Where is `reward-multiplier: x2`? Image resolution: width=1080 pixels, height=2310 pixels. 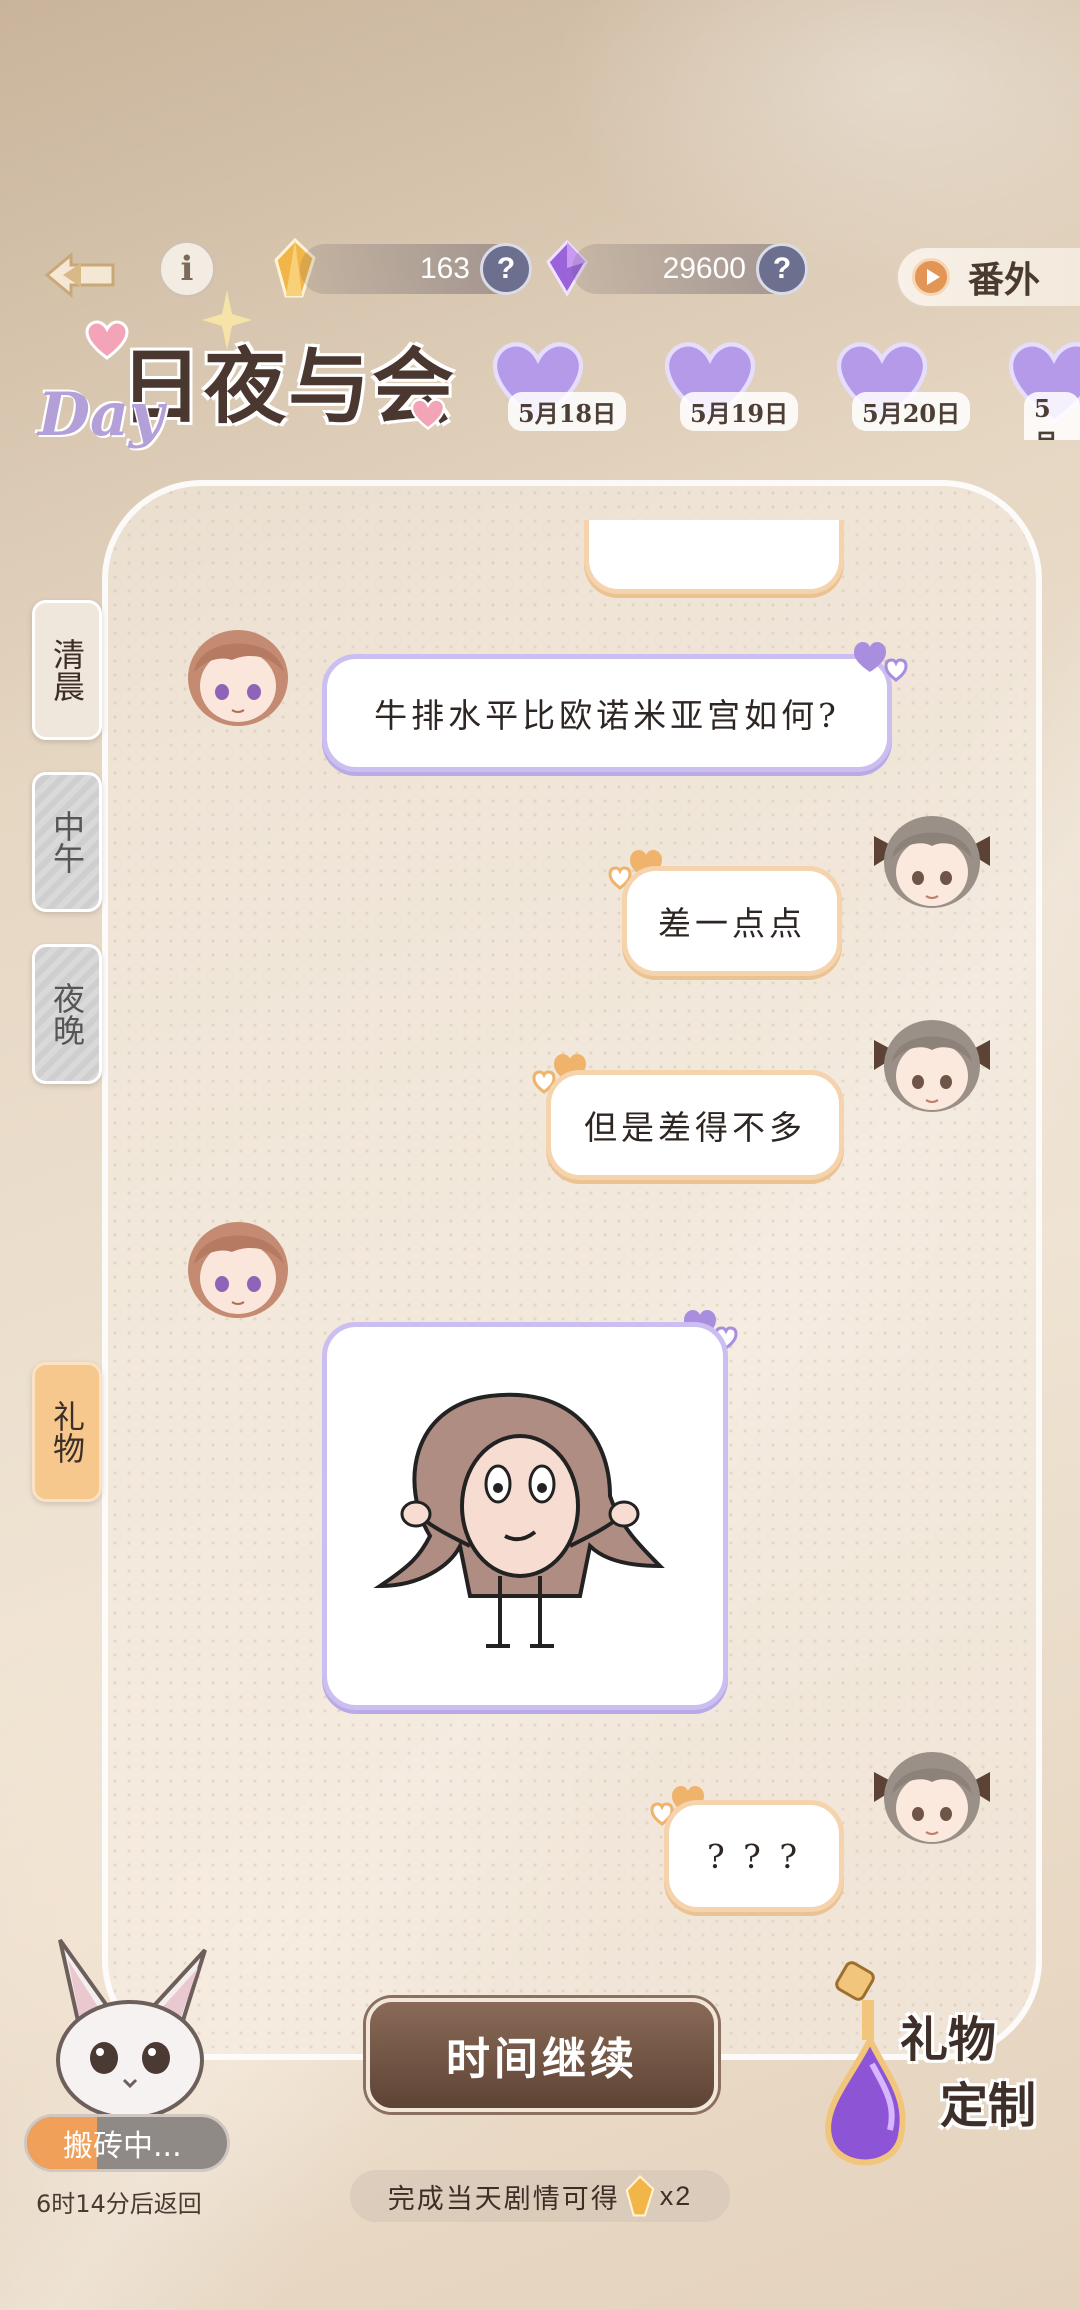
reward-multiplier: x2 is located at coordinates (676, 2195).